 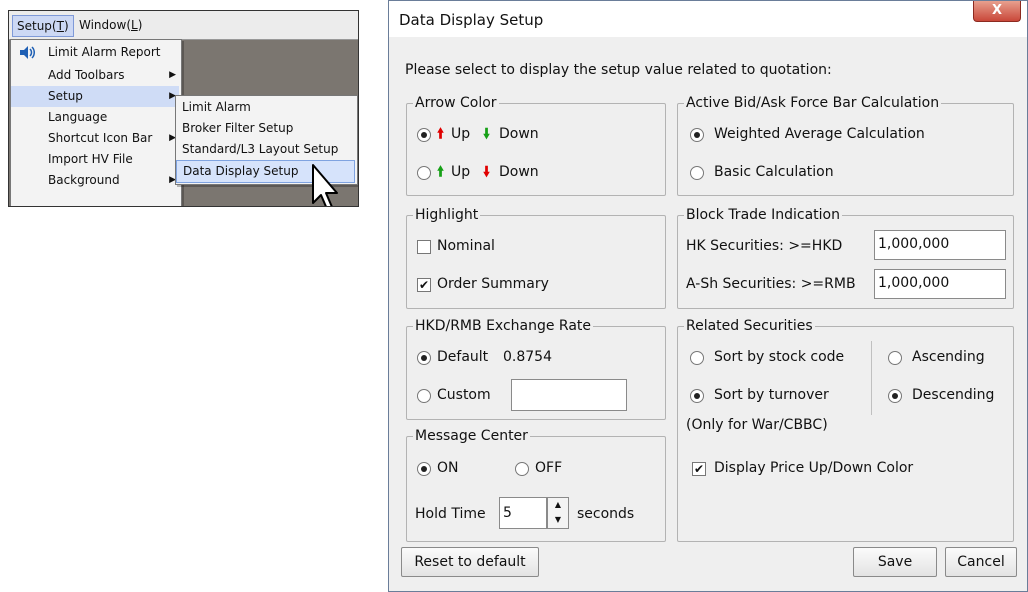 What do you see at coordinates (953, 395) in the screenshot?
I see `descending-label: Descending` at bounding box center [953, 395].